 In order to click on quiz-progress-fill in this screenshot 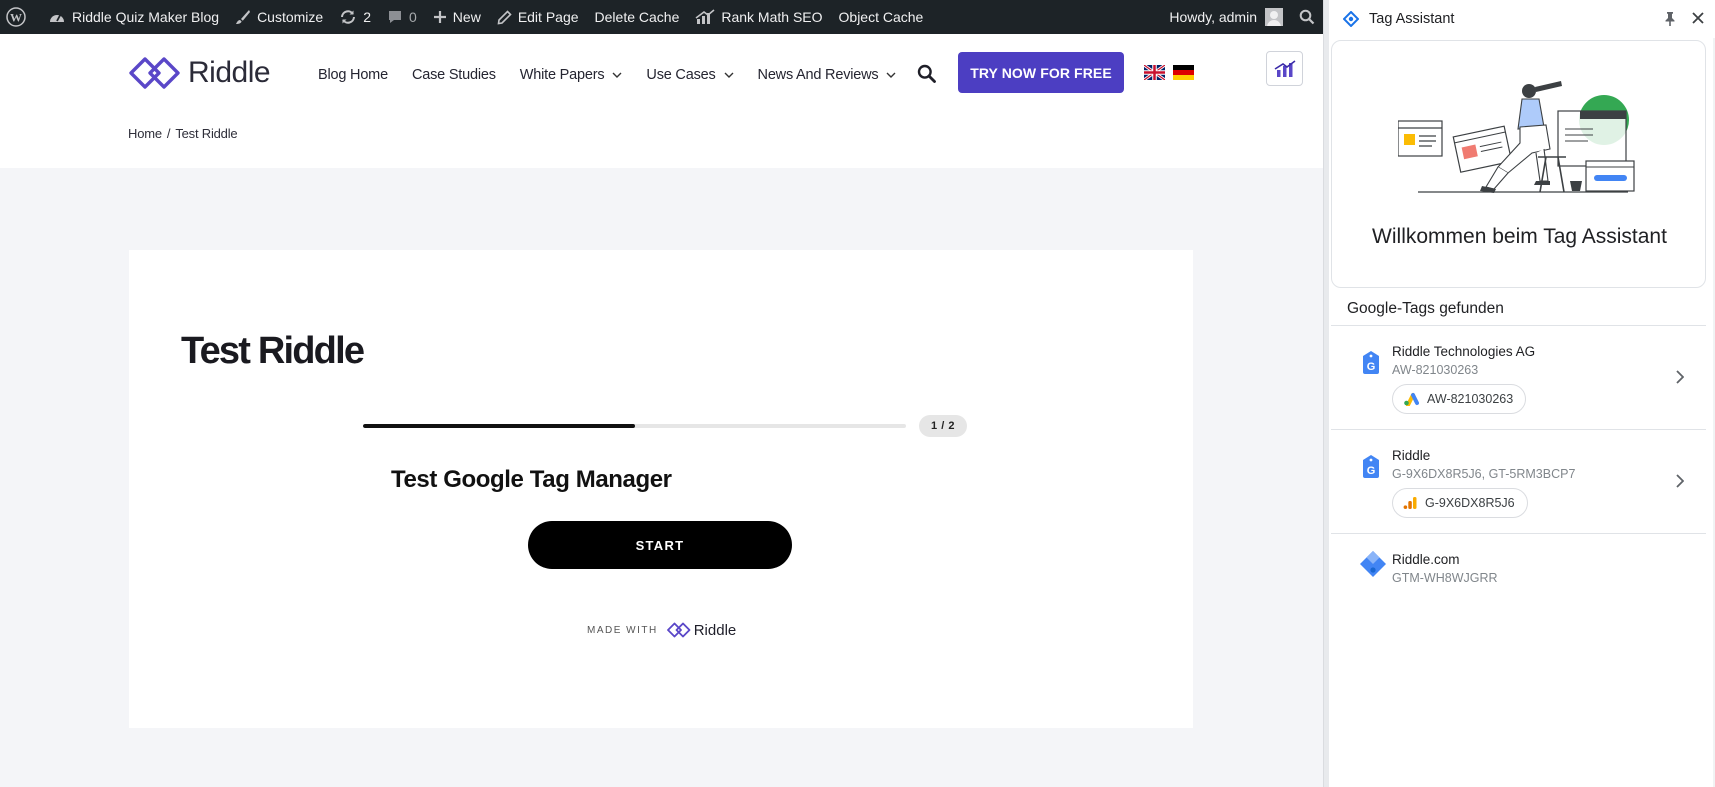, I will do `click(499, 426)`.